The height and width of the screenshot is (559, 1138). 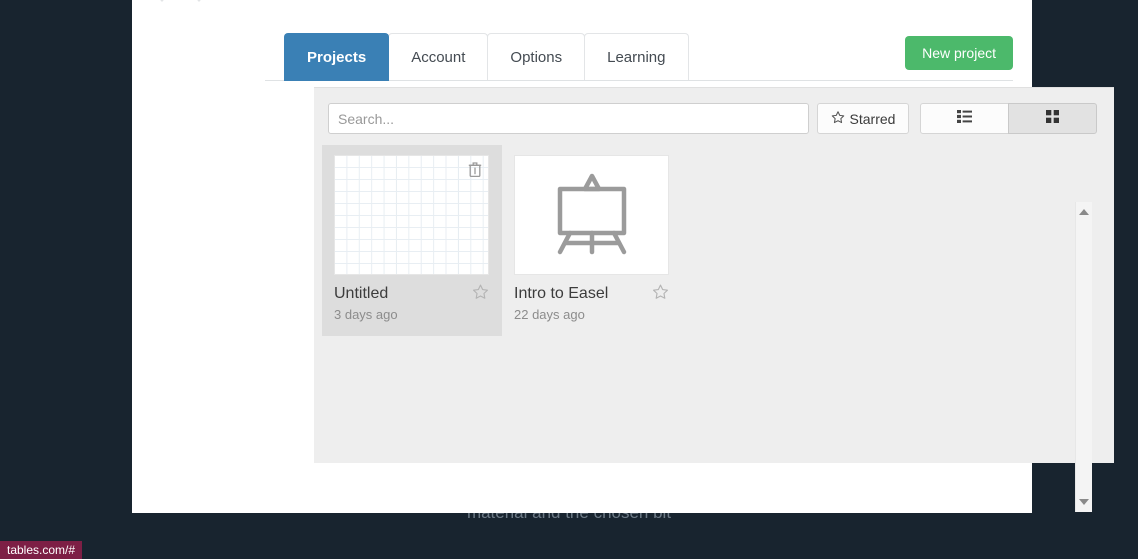 I want to click on tab-projects: Projects, so click(x=337, y=57).